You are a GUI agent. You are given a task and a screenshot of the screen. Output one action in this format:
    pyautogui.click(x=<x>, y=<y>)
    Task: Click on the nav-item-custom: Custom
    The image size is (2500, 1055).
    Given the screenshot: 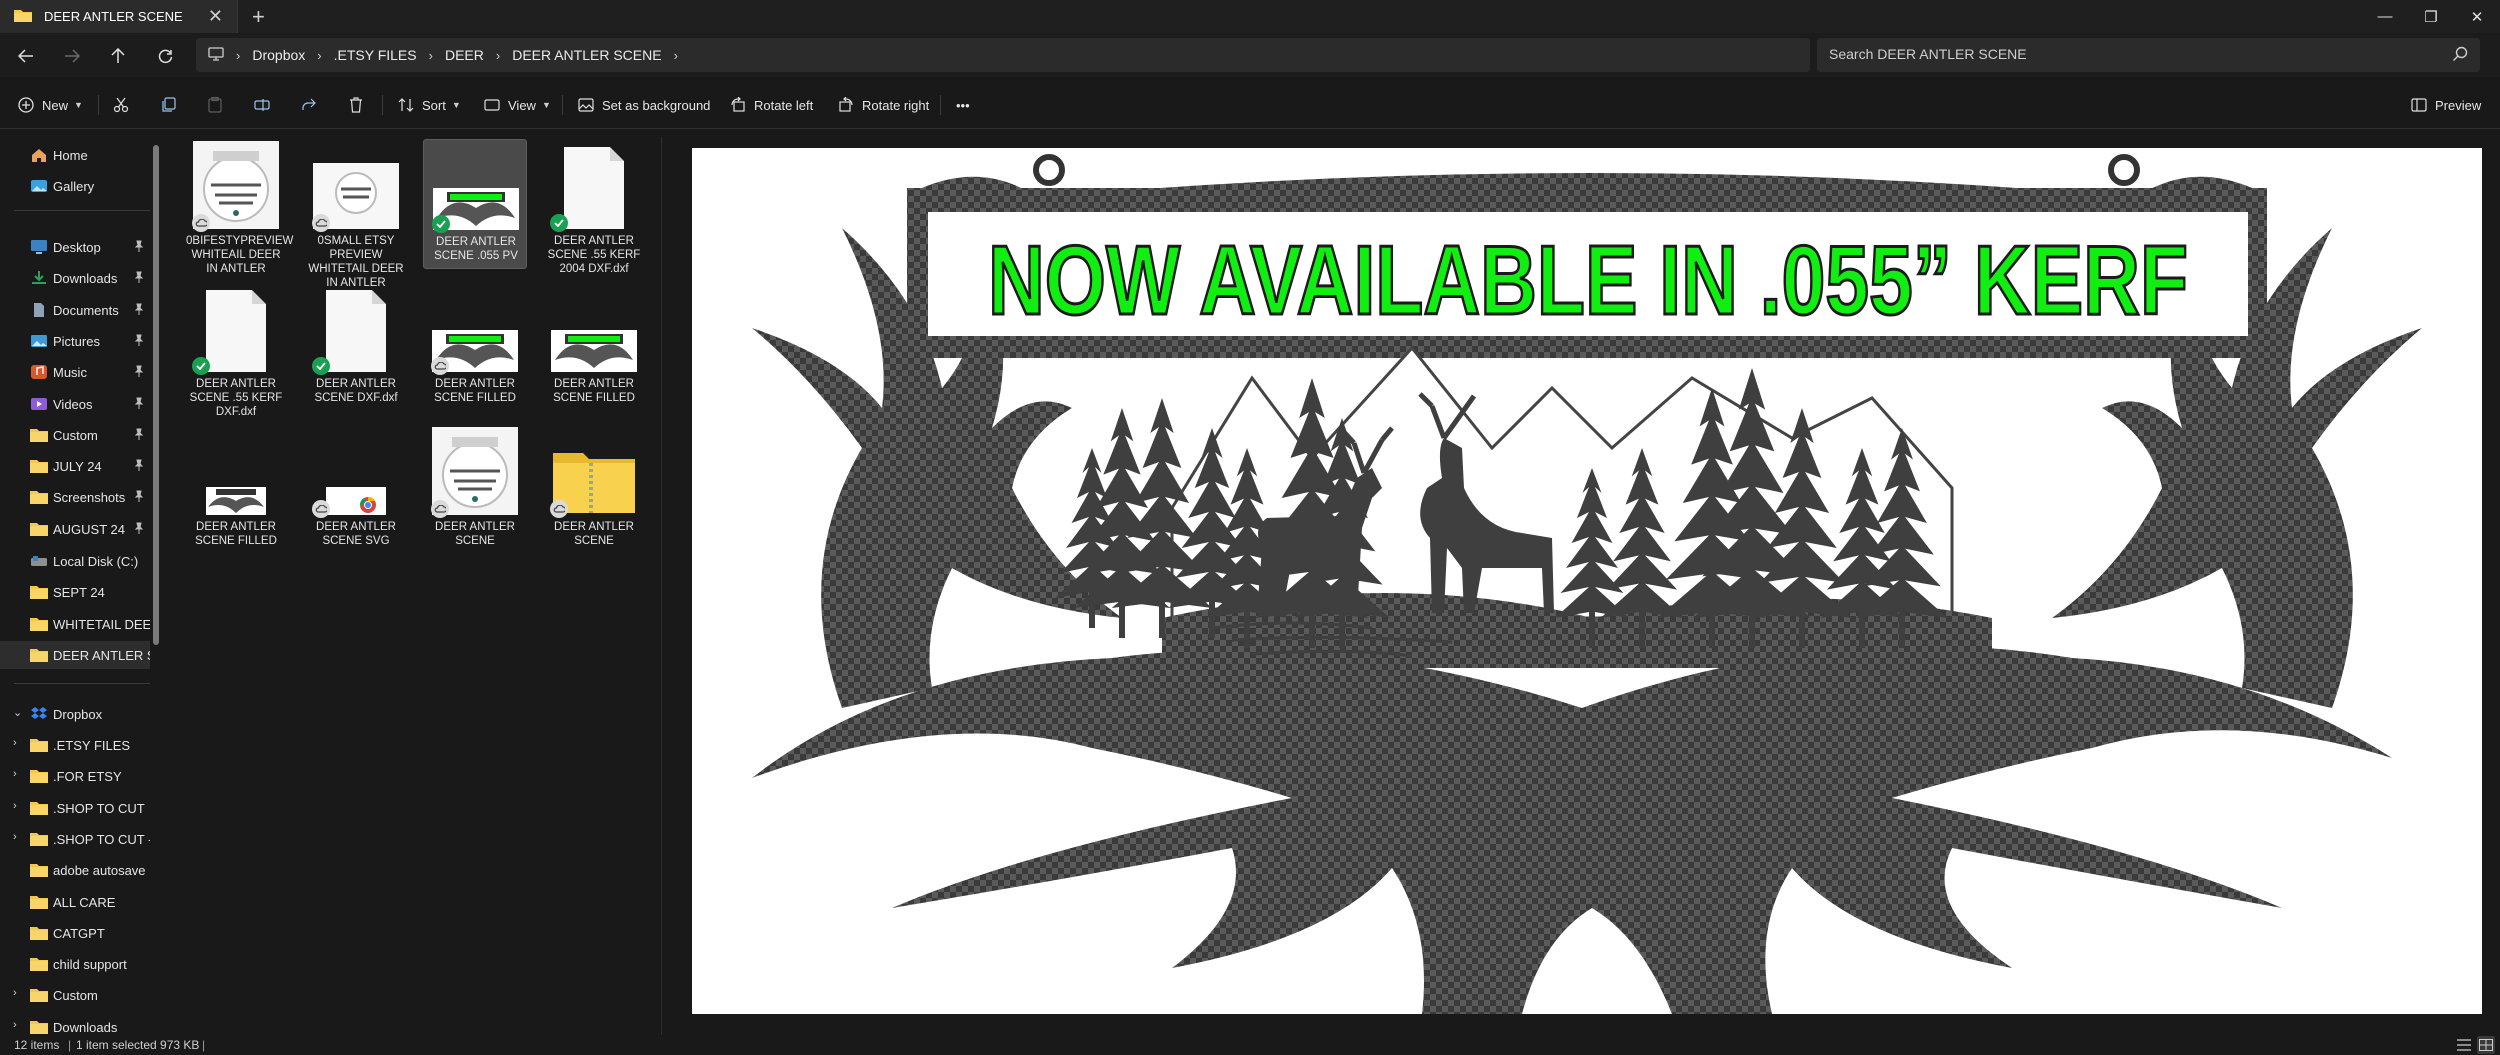 What is the action you would take?
    pyautogui.click(x=75, y=435)
    